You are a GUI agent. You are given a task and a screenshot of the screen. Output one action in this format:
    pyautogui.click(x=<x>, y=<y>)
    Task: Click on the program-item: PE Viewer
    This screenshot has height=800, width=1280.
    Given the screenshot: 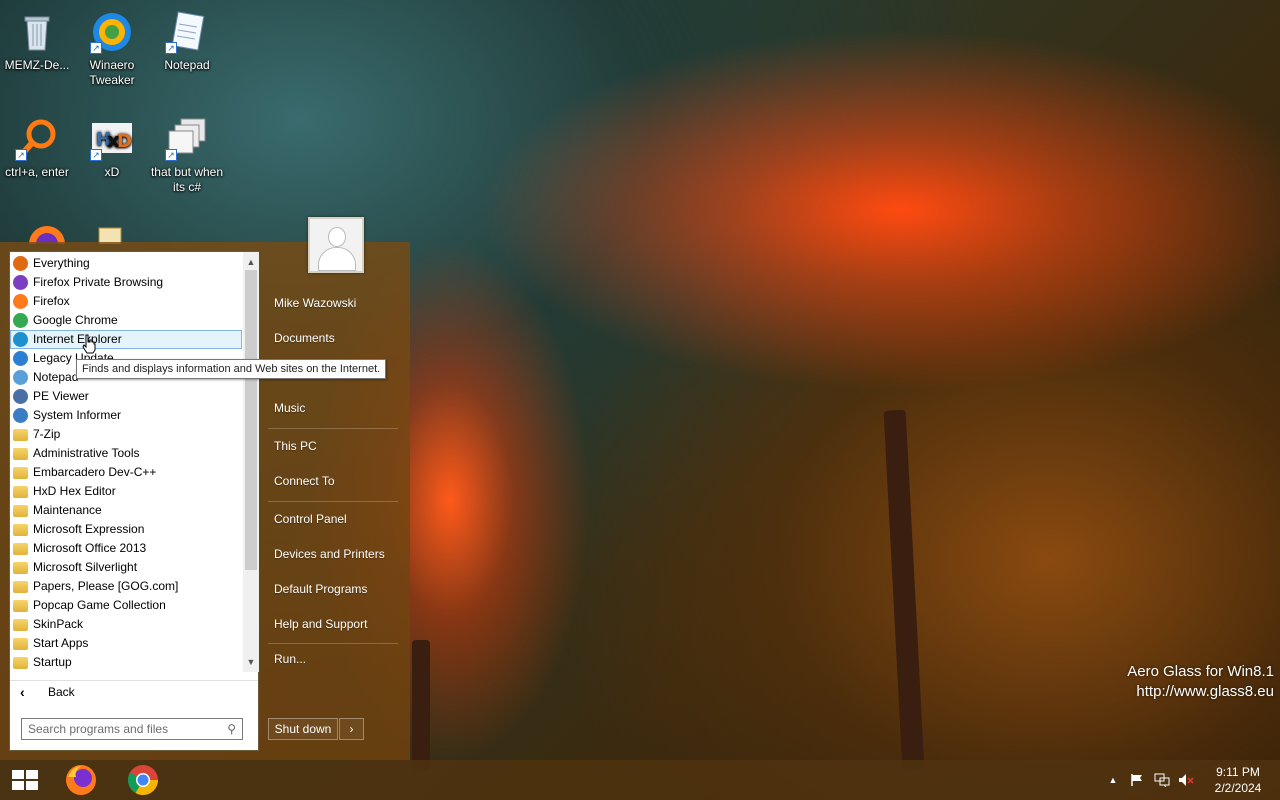 What is the action you would take?
    pyautogui.click(x=126, y=396)
    